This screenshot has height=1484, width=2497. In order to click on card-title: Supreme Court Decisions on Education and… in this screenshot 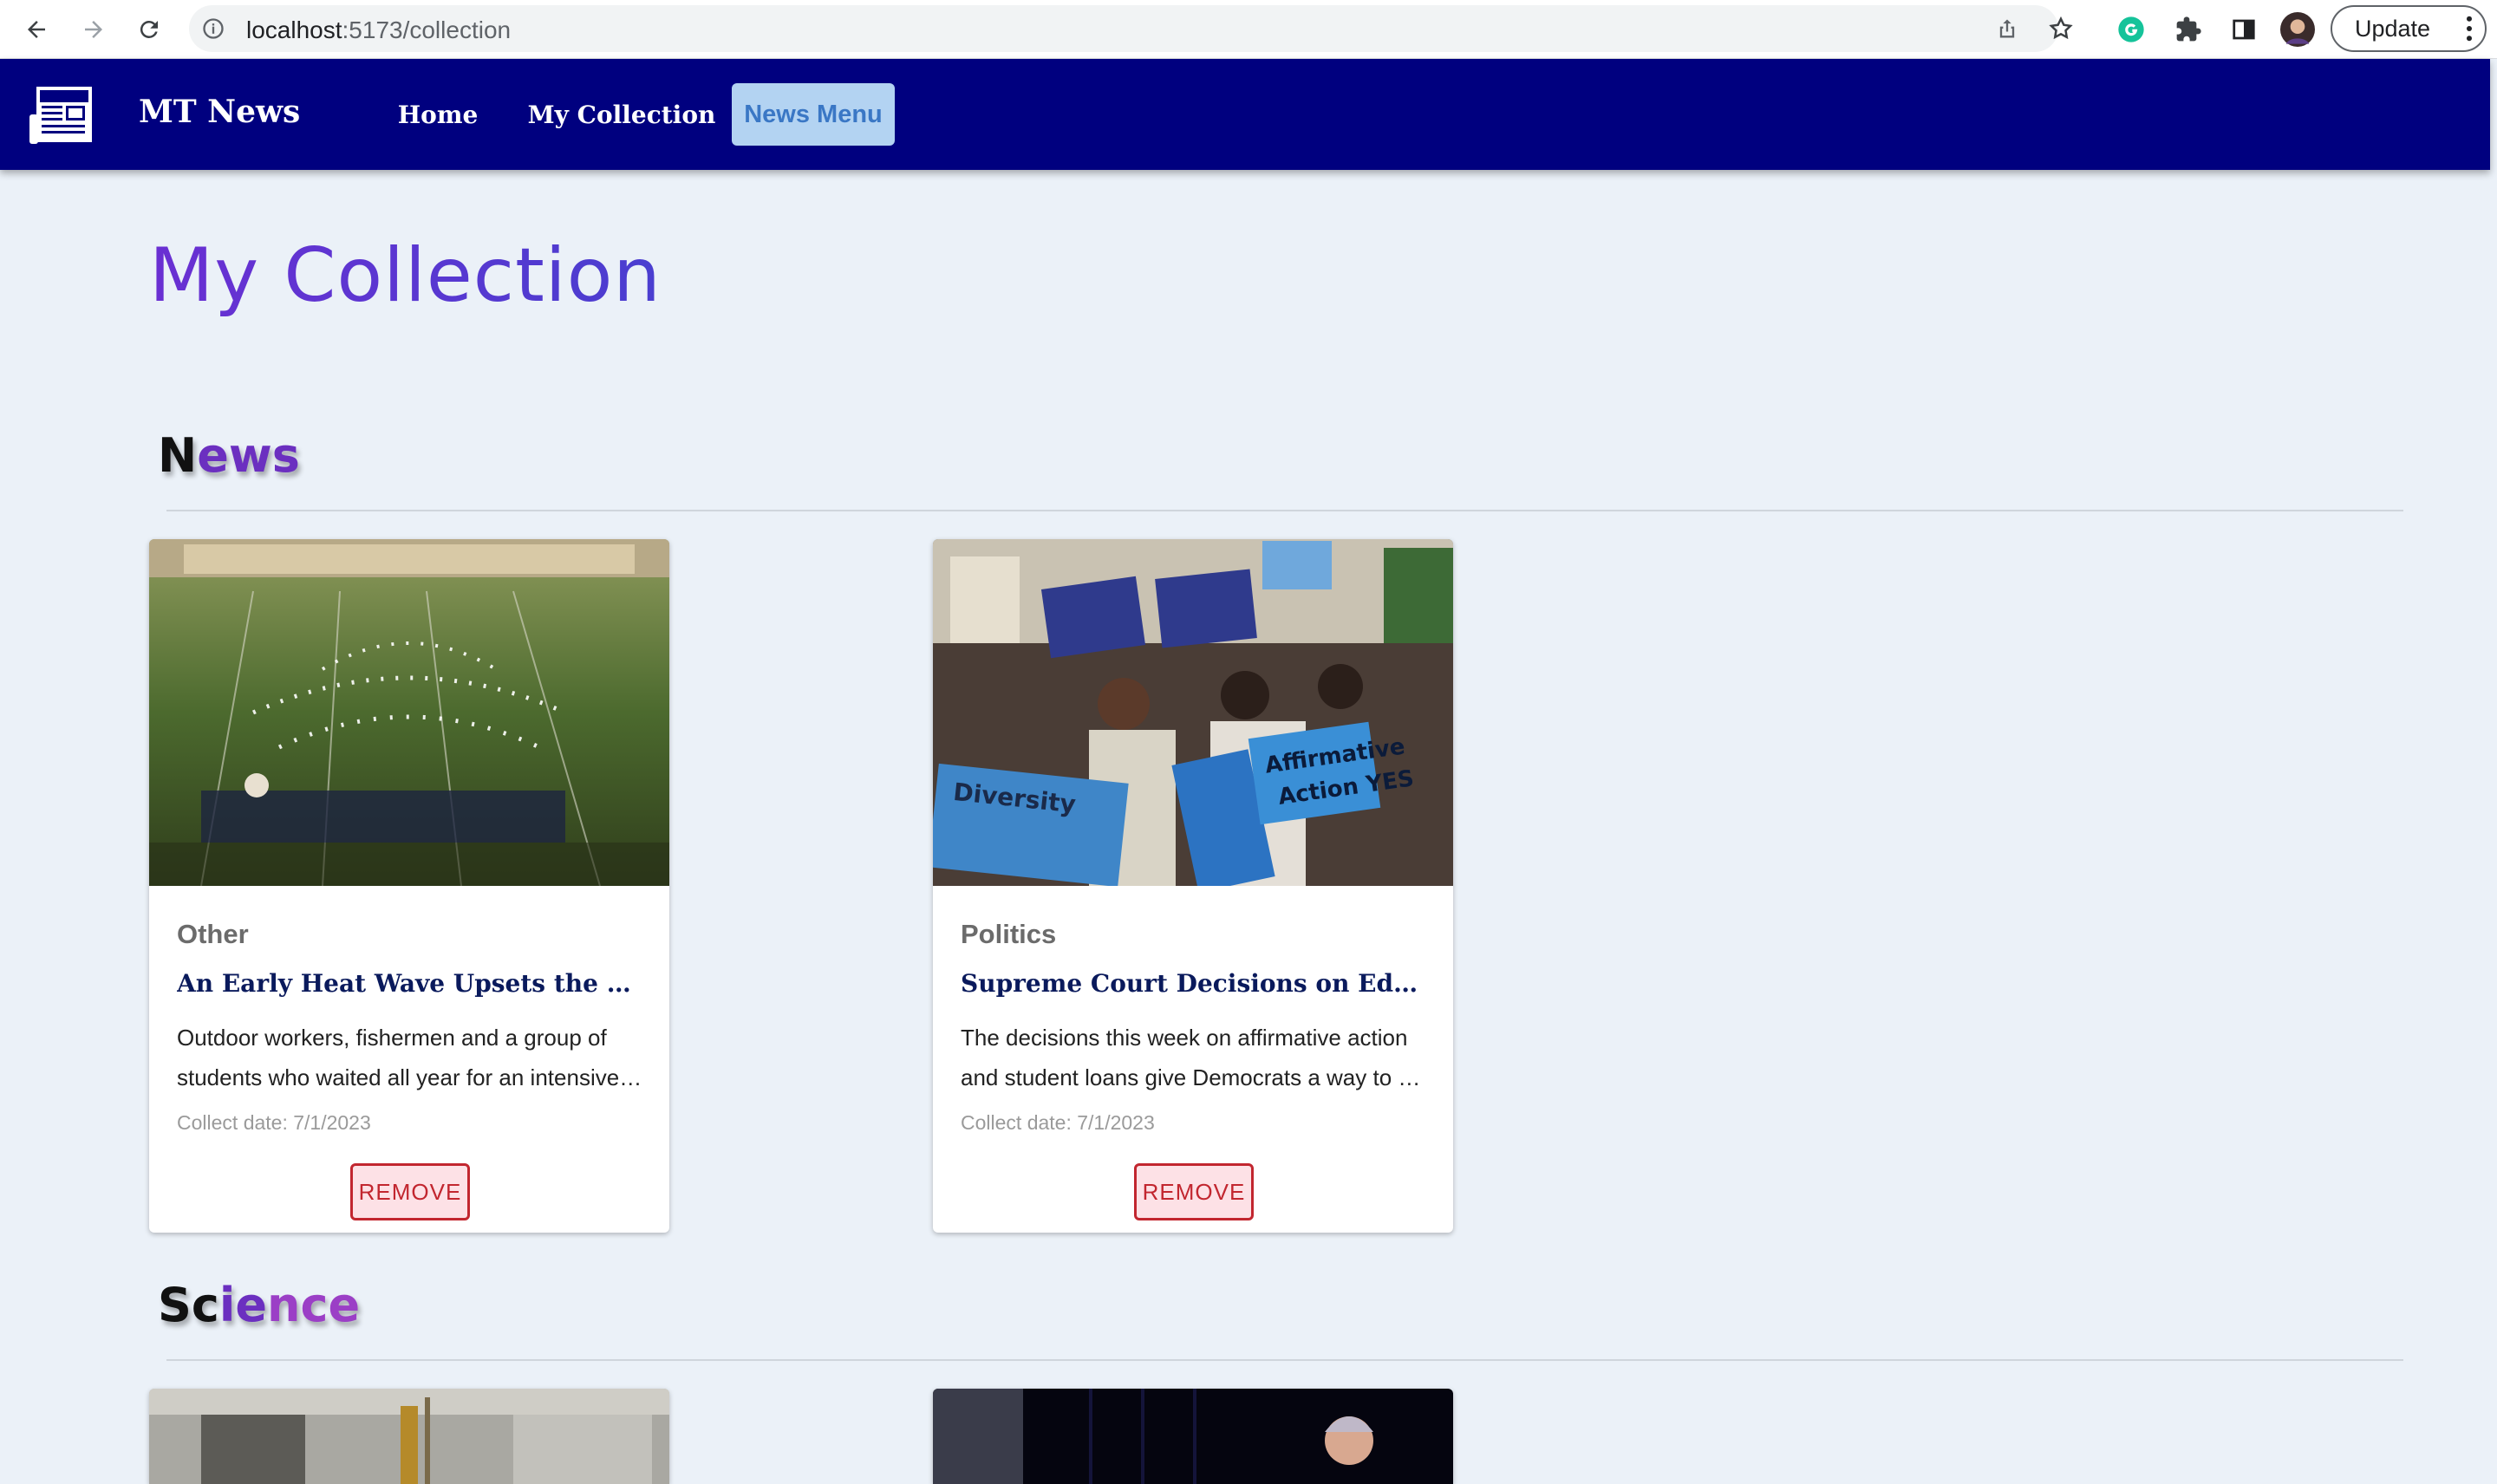, I will do `click(1195, 983)`.